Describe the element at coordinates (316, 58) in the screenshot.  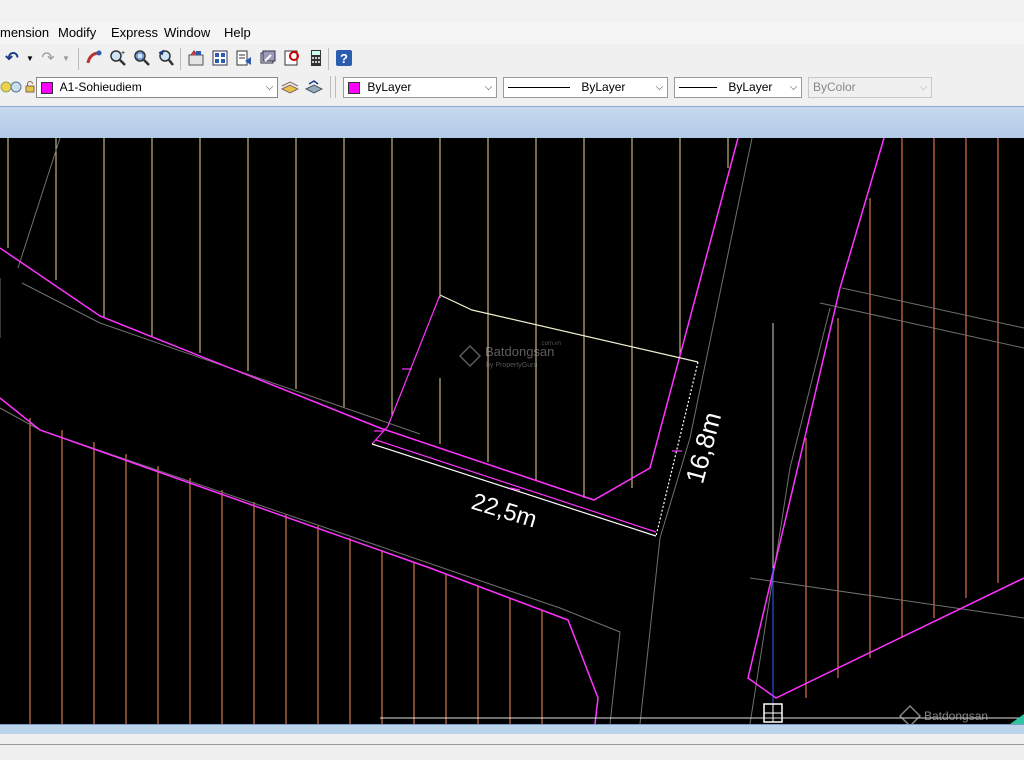
I see `quickcalc-icon` at that location.